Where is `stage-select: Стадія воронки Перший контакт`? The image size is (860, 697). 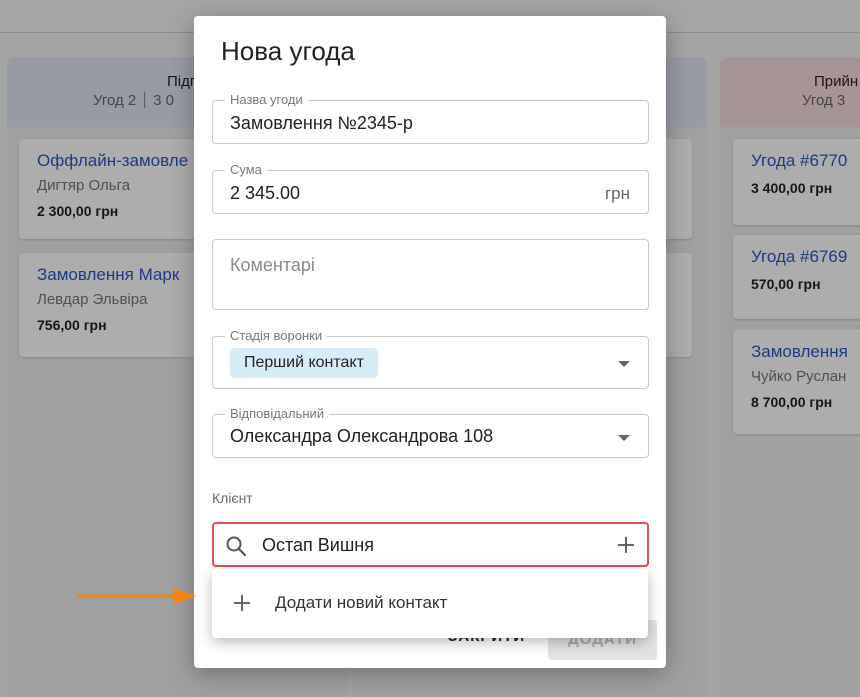
stage-select: Стадія воронки Перший контакт is located at coordinates (430, 358).